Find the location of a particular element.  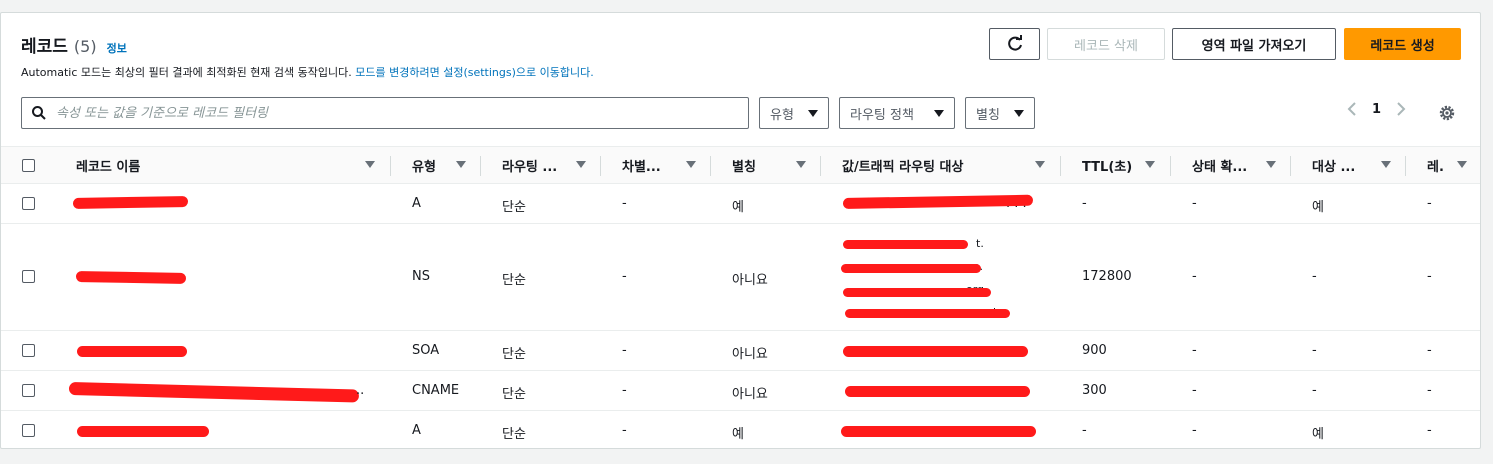

create-record-button: 레코드 생성 is located at coordinates (1402, 44).